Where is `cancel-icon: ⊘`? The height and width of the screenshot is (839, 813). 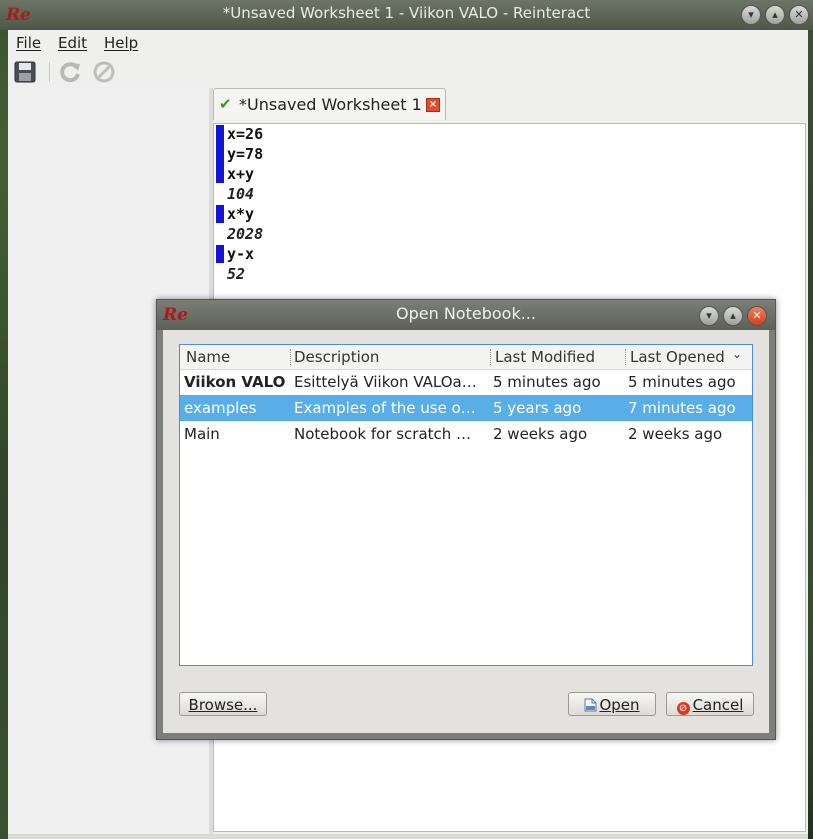 cancel-icon: ⊘ is located at coordinates (683, 708).